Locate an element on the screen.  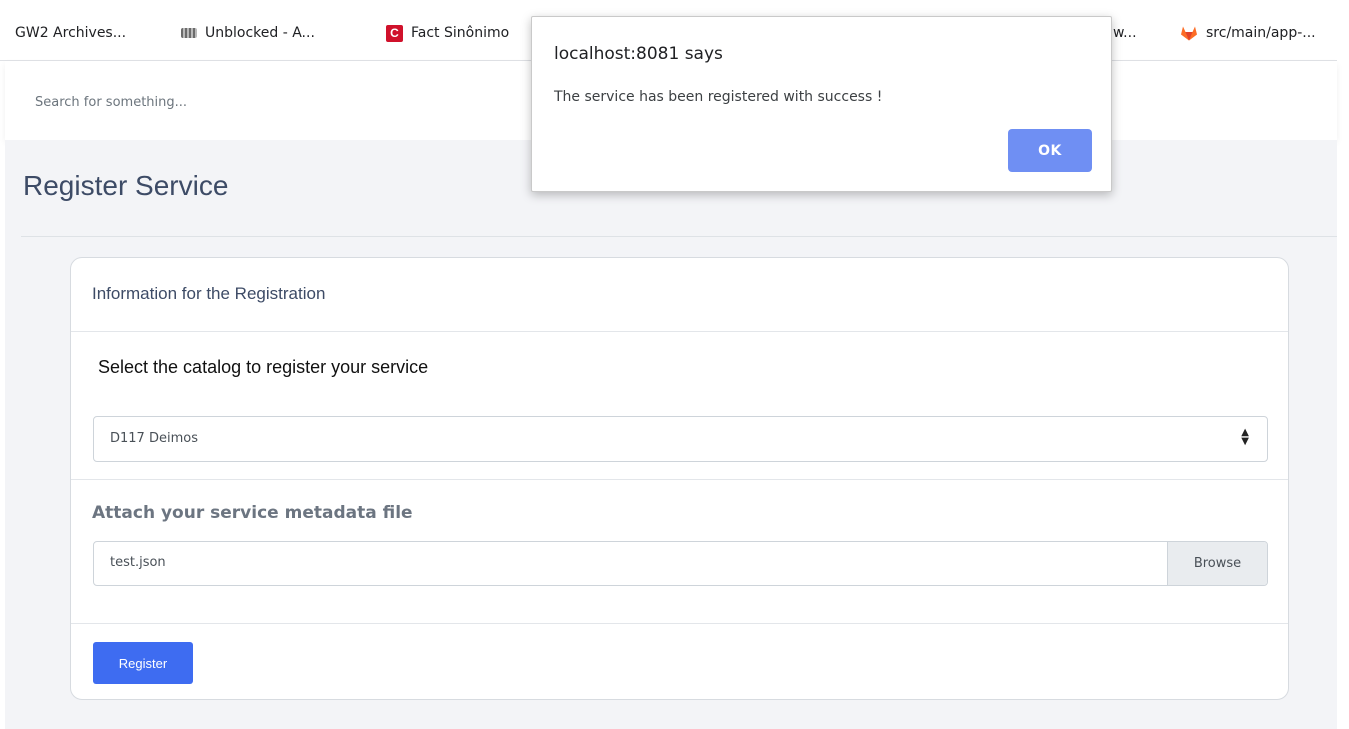
section-divider is located at coordinates (679, 479).